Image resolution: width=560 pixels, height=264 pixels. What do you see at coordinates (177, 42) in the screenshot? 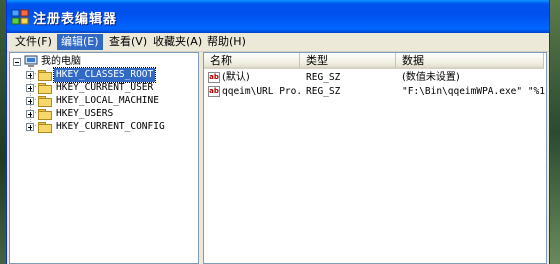
I see `menu-favorites: 收藏夹(A)` at bounding box center [177, 42].